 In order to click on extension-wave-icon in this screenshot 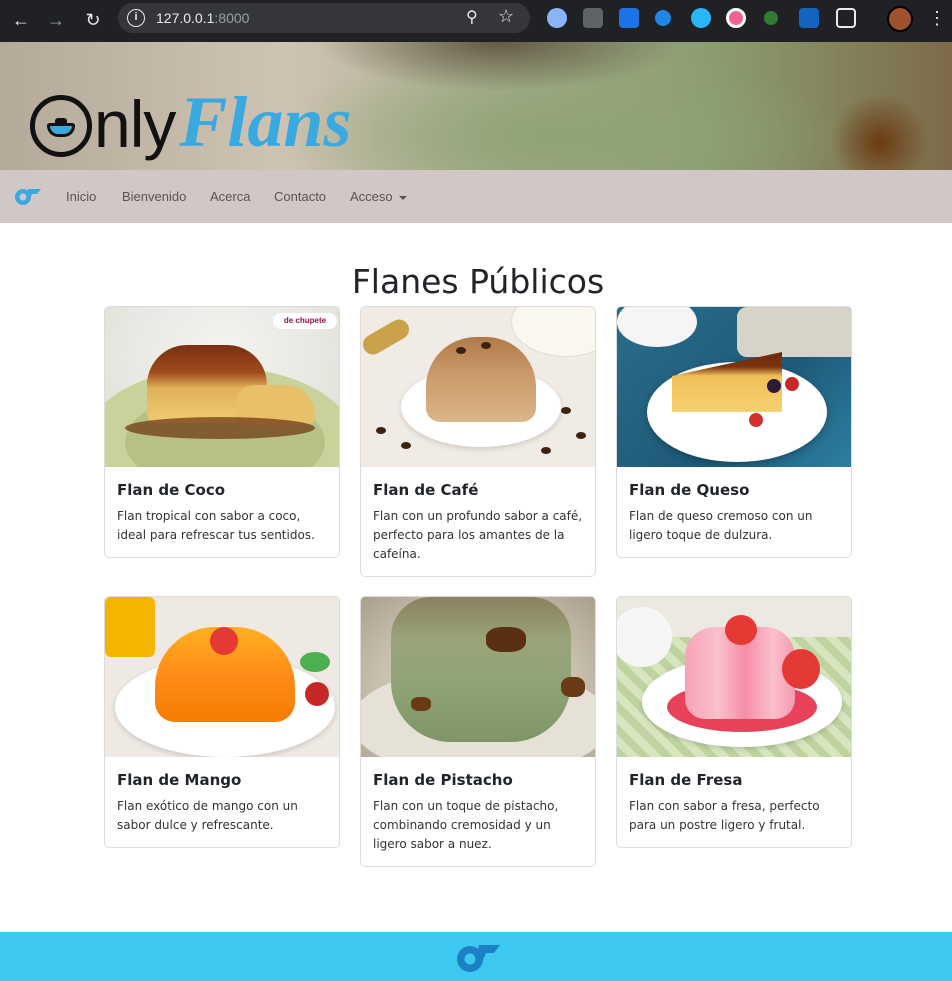, I will do `click(663, 18)`.